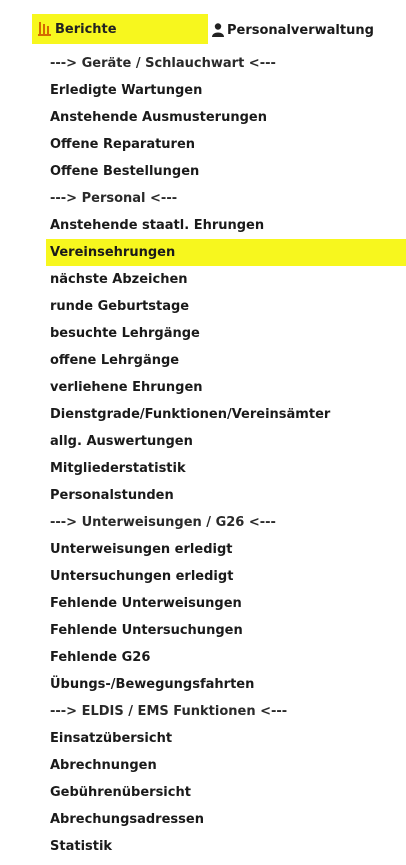  Describe the element at coordinates (227, 657) in the screenshot. I see `menu-item: Fehlende G26` at that location.